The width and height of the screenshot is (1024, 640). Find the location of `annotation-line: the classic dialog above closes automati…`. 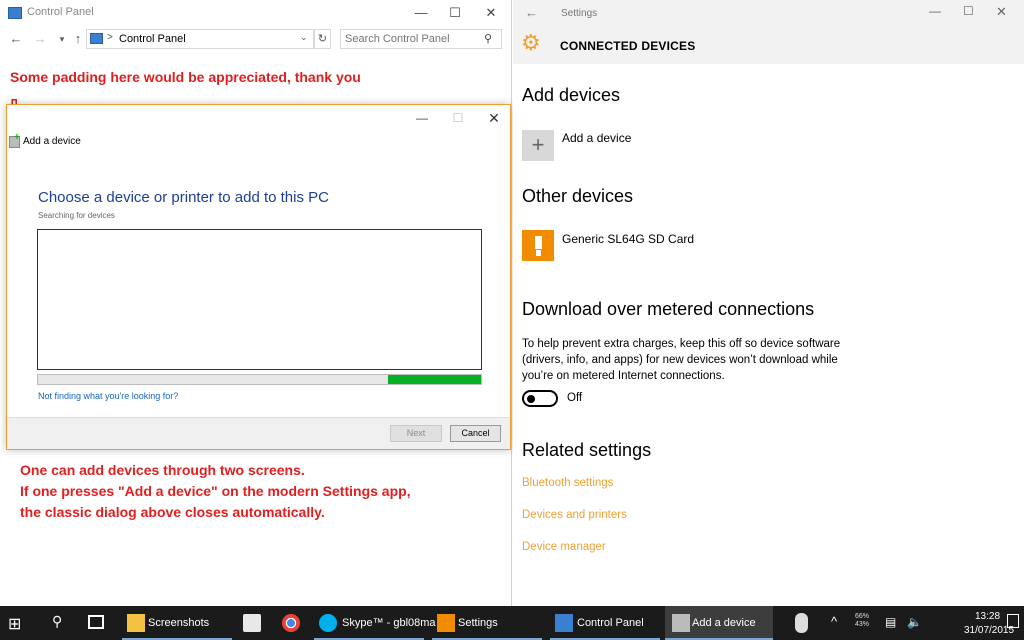

annotation-line: the classic dialog above closes automati… is located at coordinates (172, 512).